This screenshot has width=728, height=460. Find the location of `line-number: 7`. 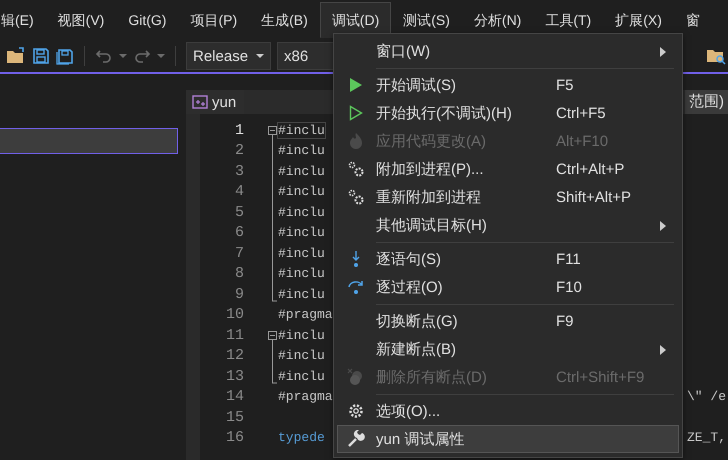

line-number: 7 is located at coordinates (239, 253).